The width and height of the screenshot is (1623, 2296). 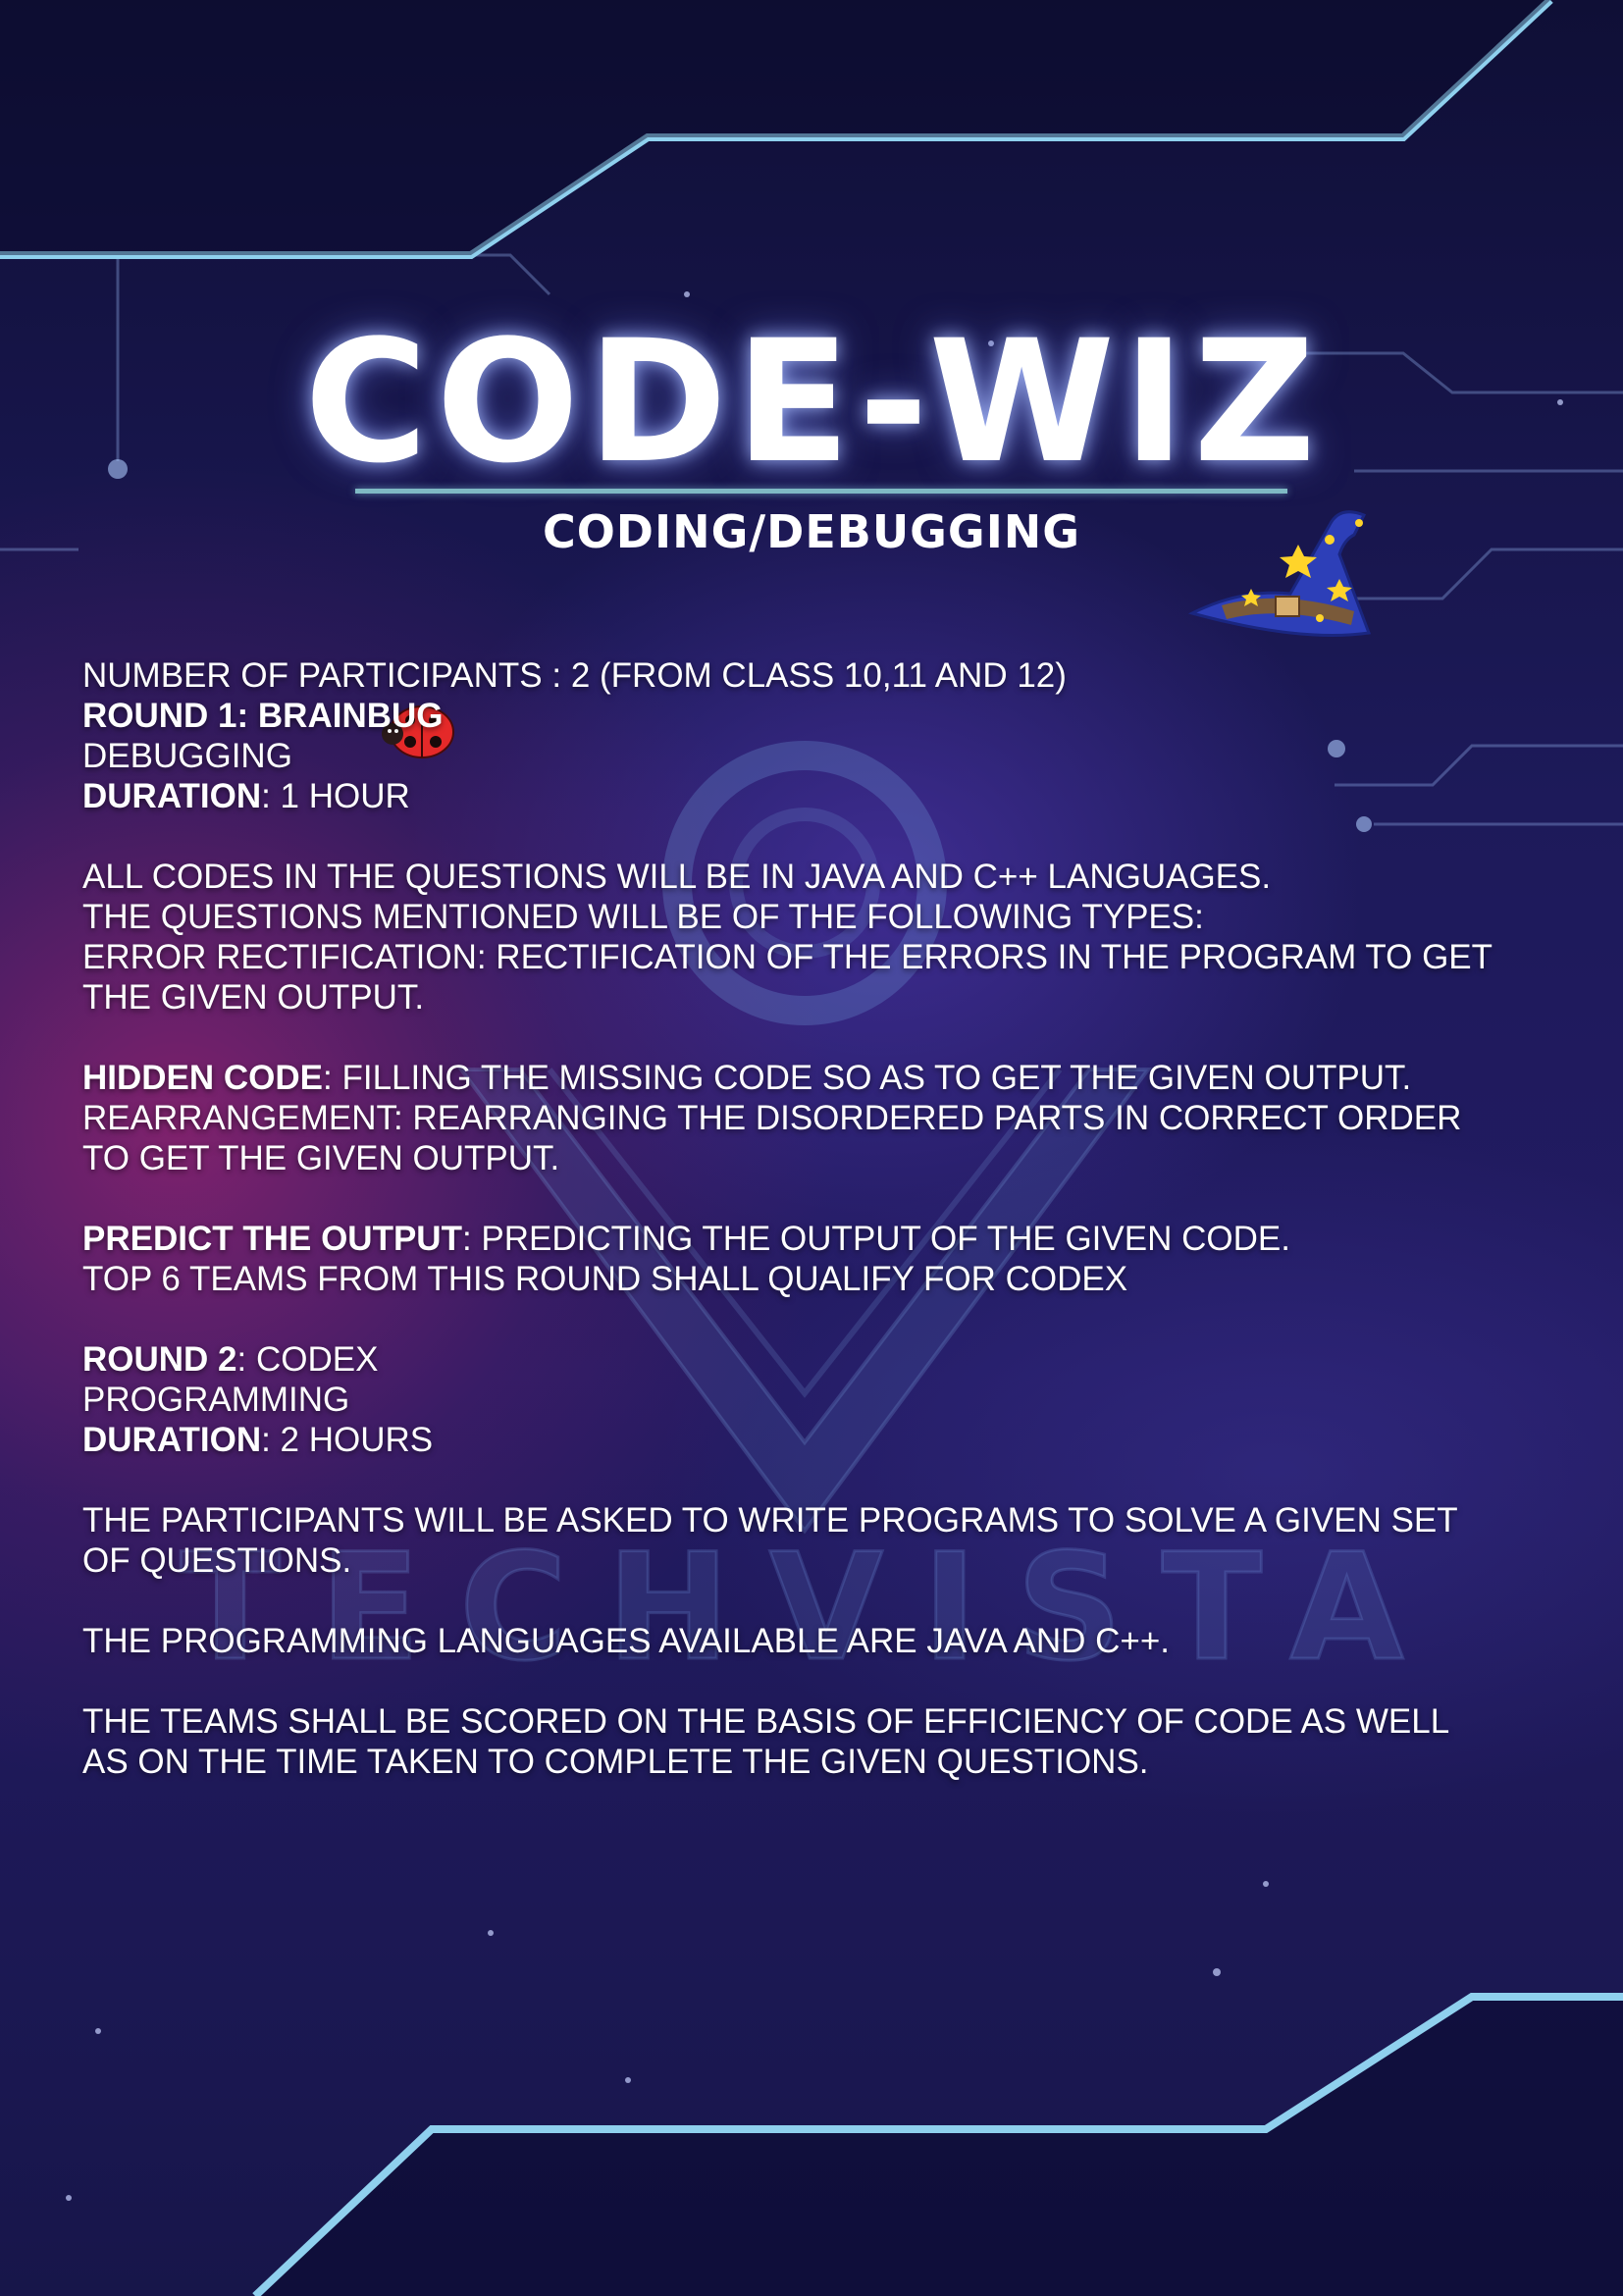 What do you see at coordinates (187, 756) in the screenshot?
I see `round1-type: DEBUGGING` at bounding box center [187, 756].